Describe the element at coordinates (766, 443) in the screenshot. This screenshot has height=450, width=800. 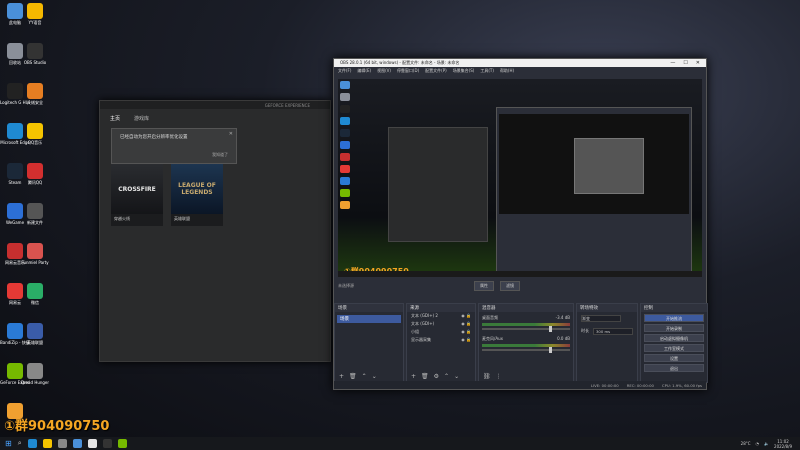
I see `volume-icon: 🔈` at that location.